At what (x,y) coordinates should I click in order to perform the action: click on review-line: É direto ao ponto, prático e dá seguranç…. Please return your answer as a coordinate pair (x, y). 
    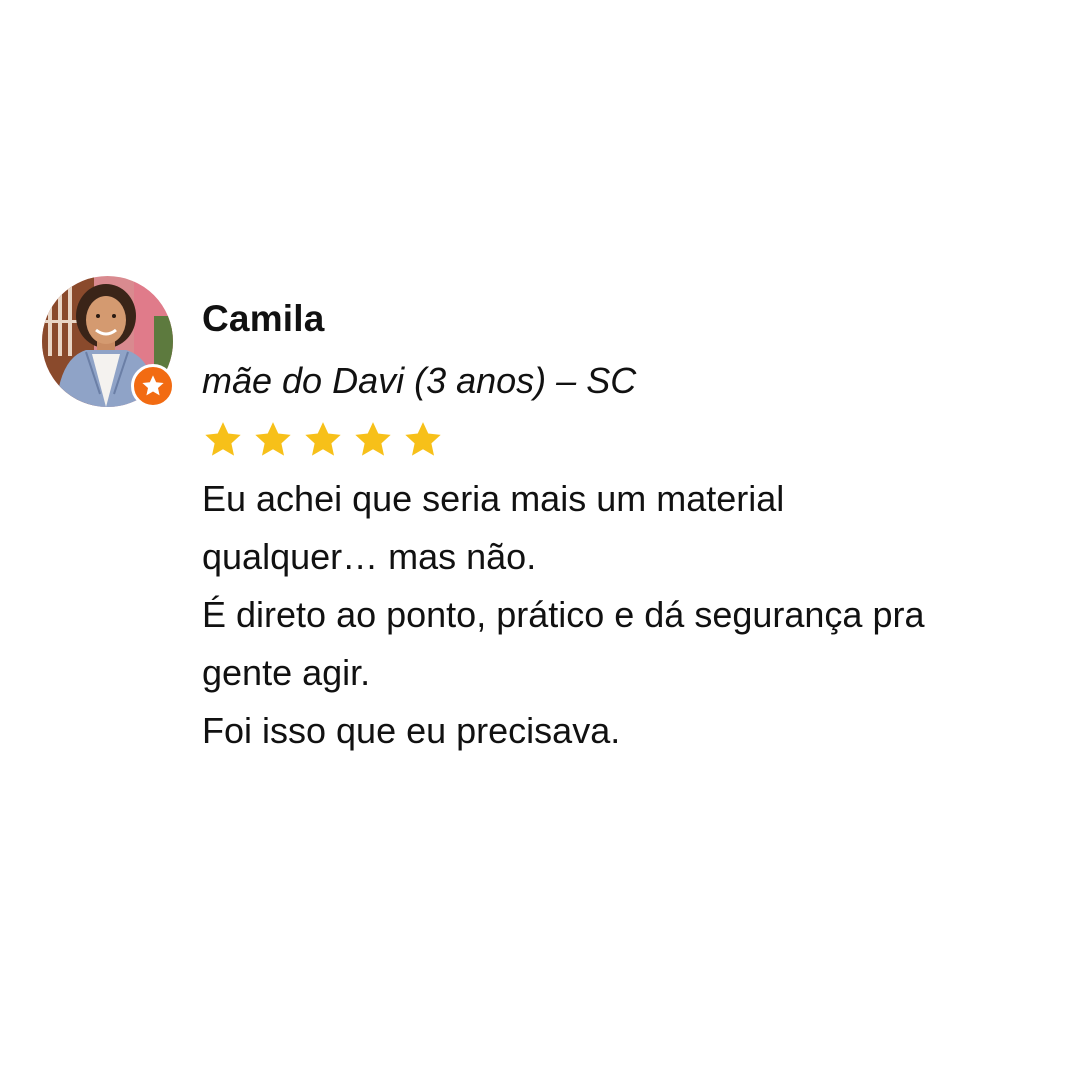
    Looking at the image, I should click on (563, 614).